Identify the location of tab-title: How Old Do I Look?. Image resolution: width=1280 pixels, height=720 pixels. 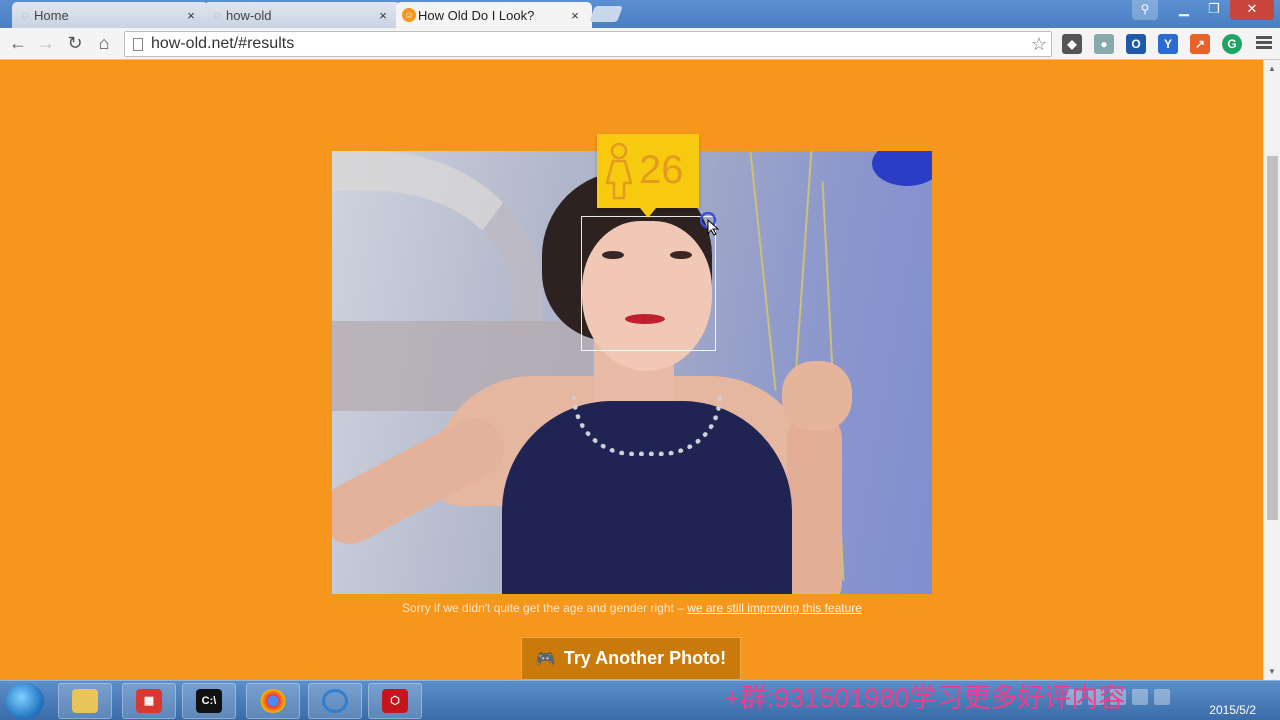
(476, 15).